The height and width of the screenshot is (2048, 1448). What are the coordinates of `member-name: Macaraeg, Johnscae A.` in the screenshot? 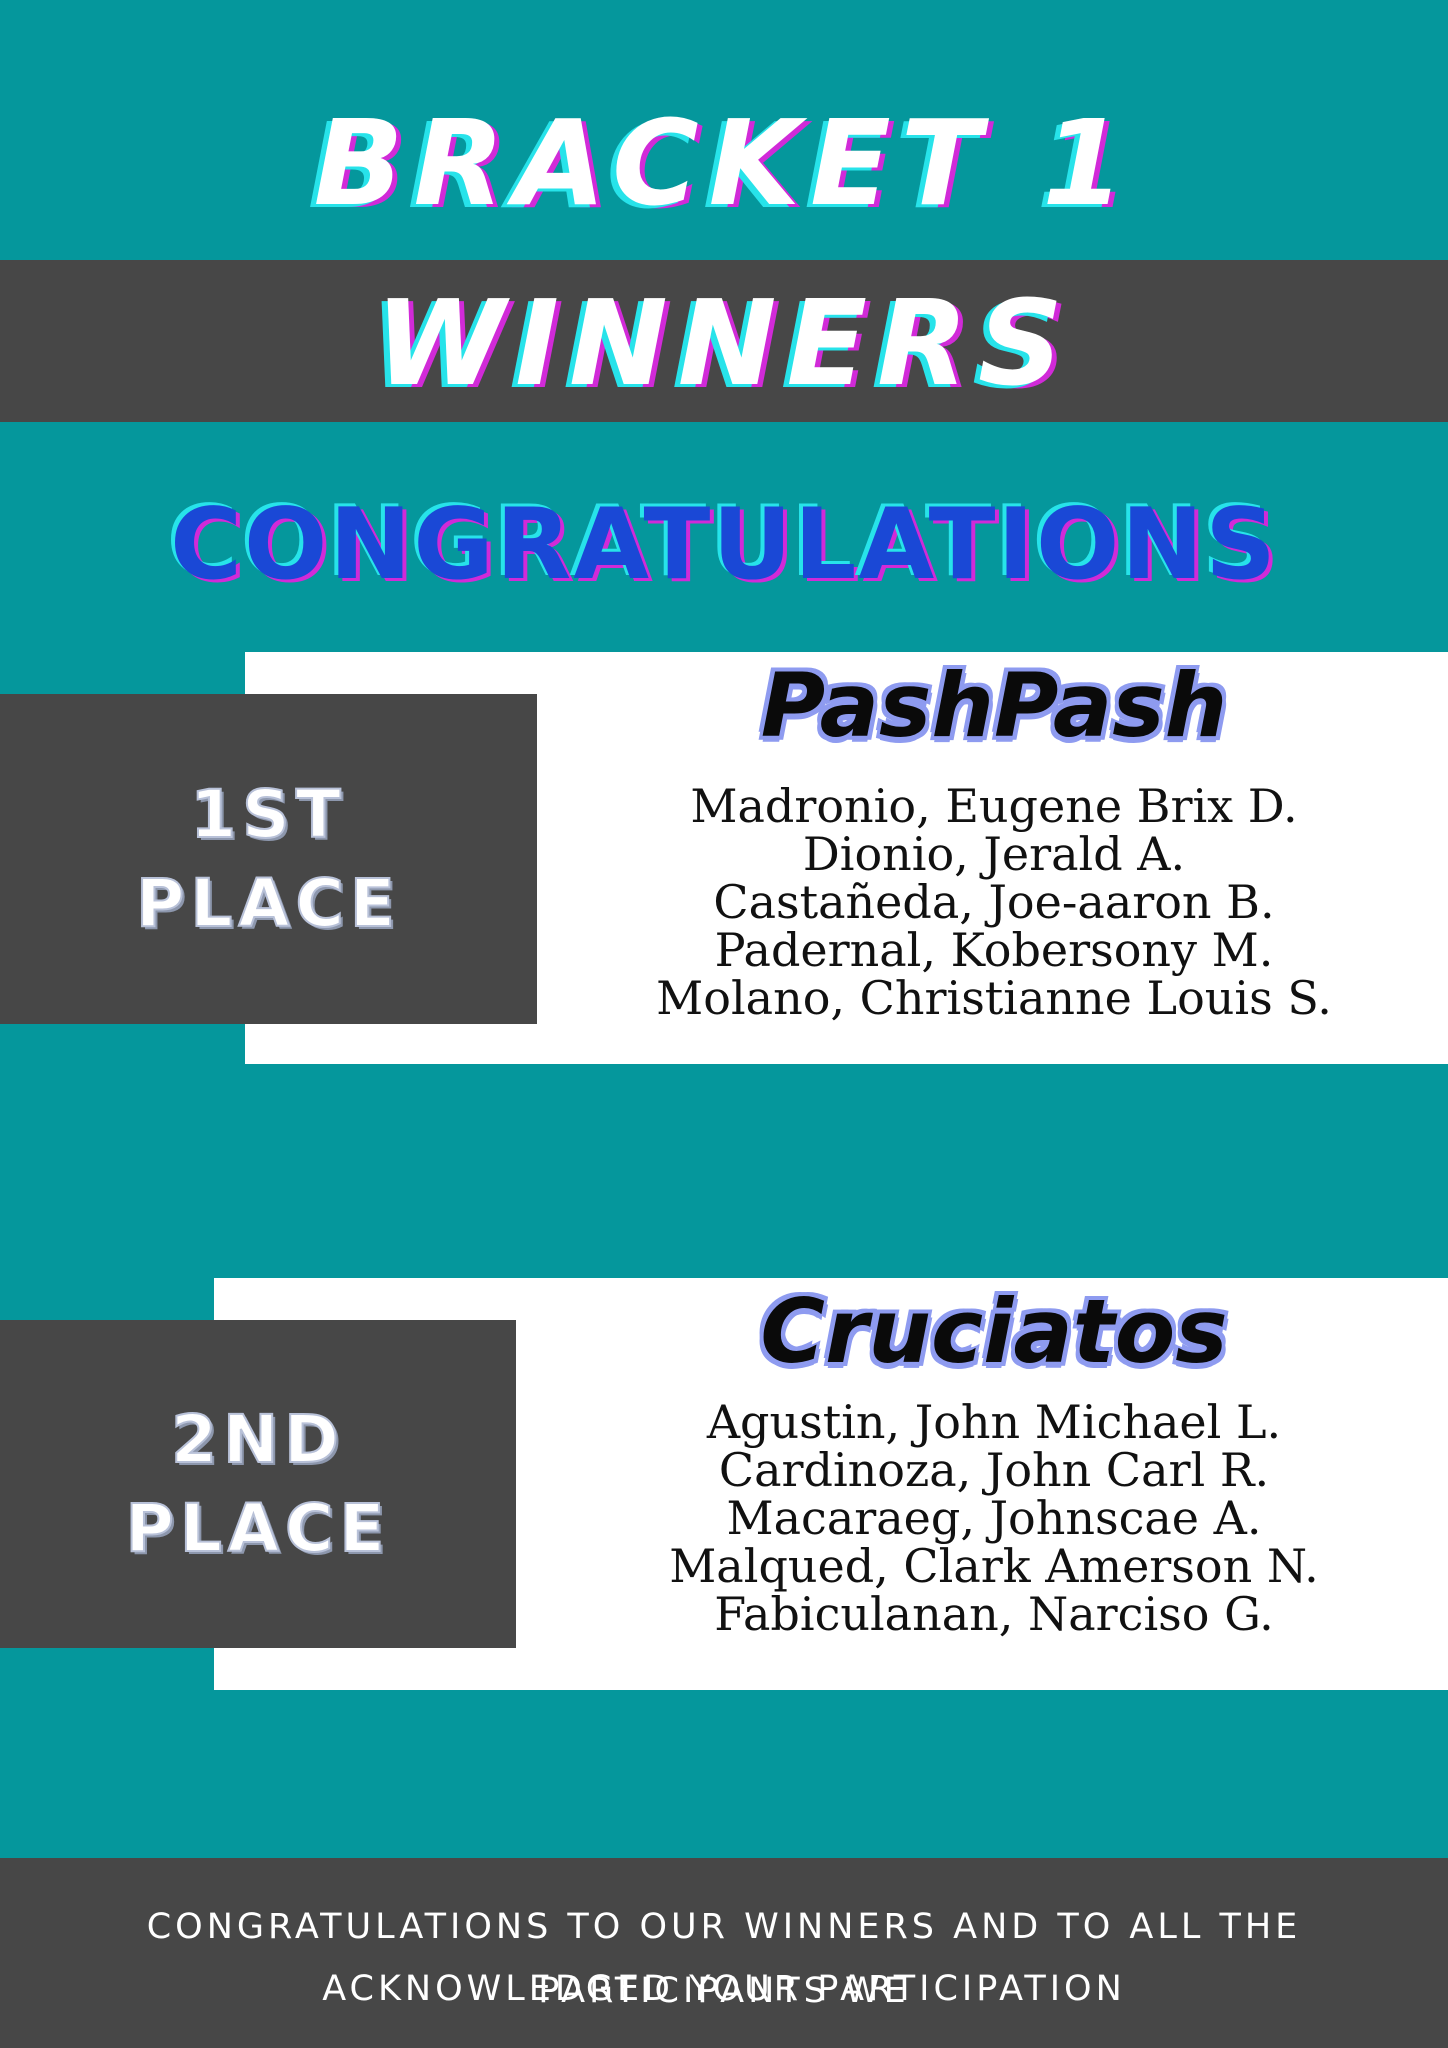 It's located at (994, 1518).